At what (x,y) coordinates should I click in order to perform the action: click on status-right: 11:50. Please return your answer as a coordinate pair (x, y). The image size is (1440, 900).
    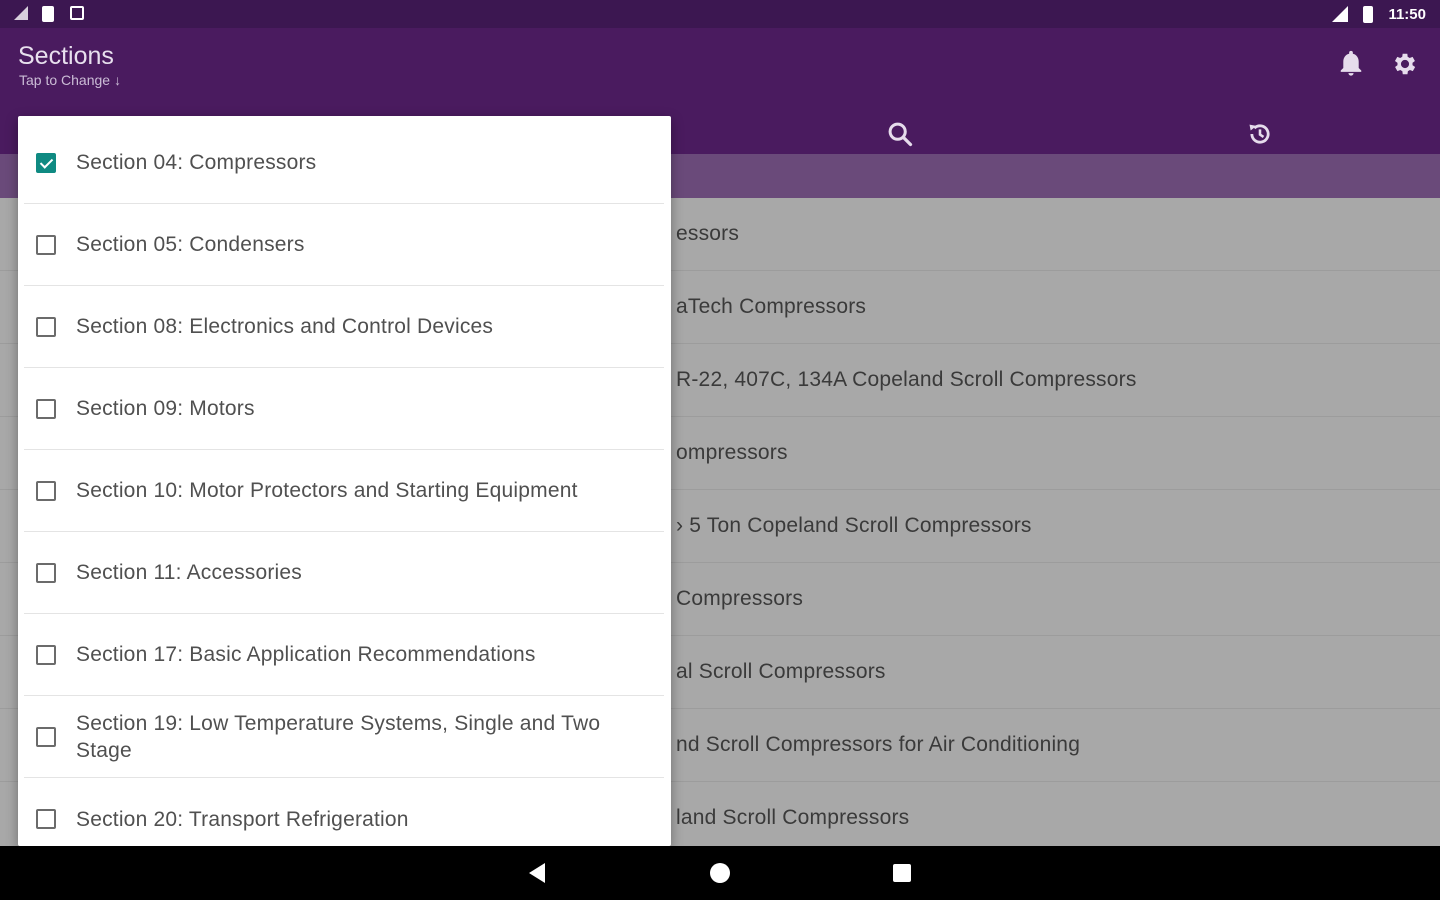
    Looking at the image, I should click on (1379, 14).